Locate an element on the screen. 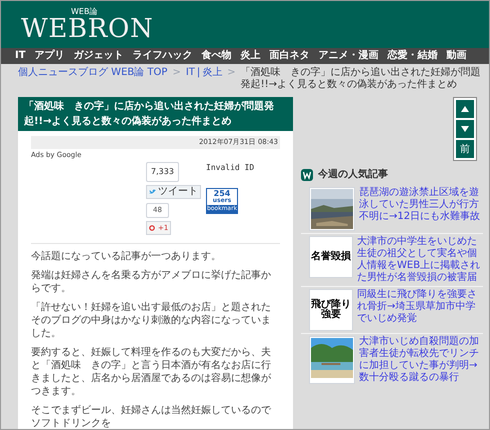 The width and height of the screenshot is (490, 430). nav-link: 面白ネタ is located at coordinates (290, 56).